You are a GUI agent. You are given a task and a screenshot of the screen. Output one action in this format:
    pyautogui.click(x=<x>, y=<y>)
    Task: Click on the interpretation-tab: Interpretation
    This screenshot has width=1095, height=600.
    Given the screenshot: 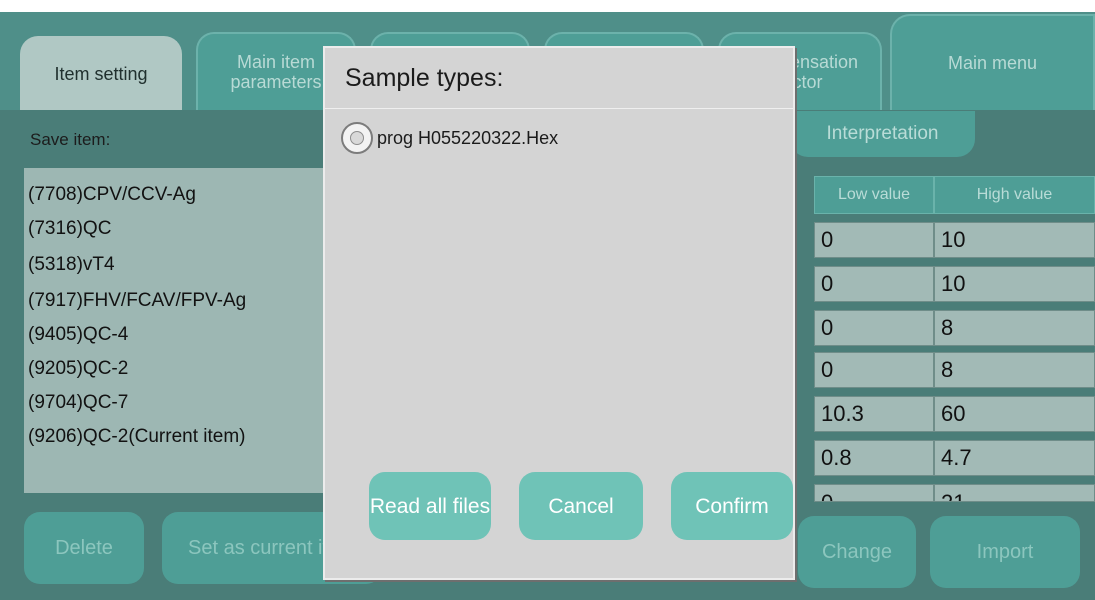 What is the action you would take?
    pyautogui.click(x=882, y=134)
    